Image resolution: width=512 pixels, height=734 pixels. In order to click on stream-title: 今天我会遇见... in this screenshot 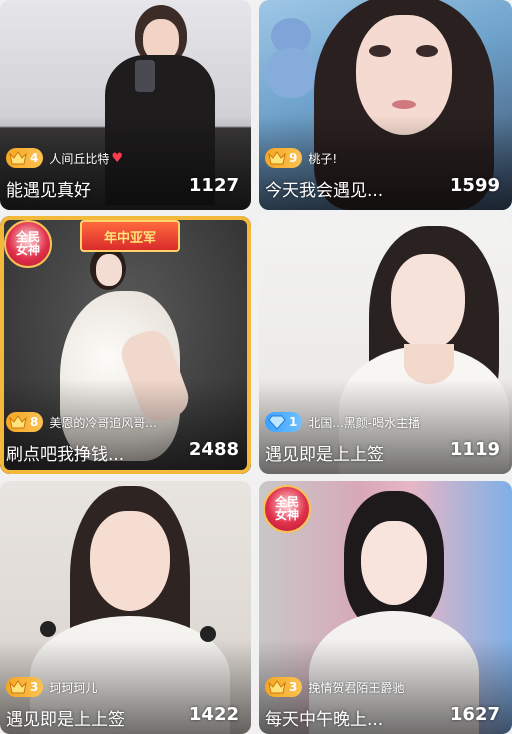, I will do `click(324, 191)`.